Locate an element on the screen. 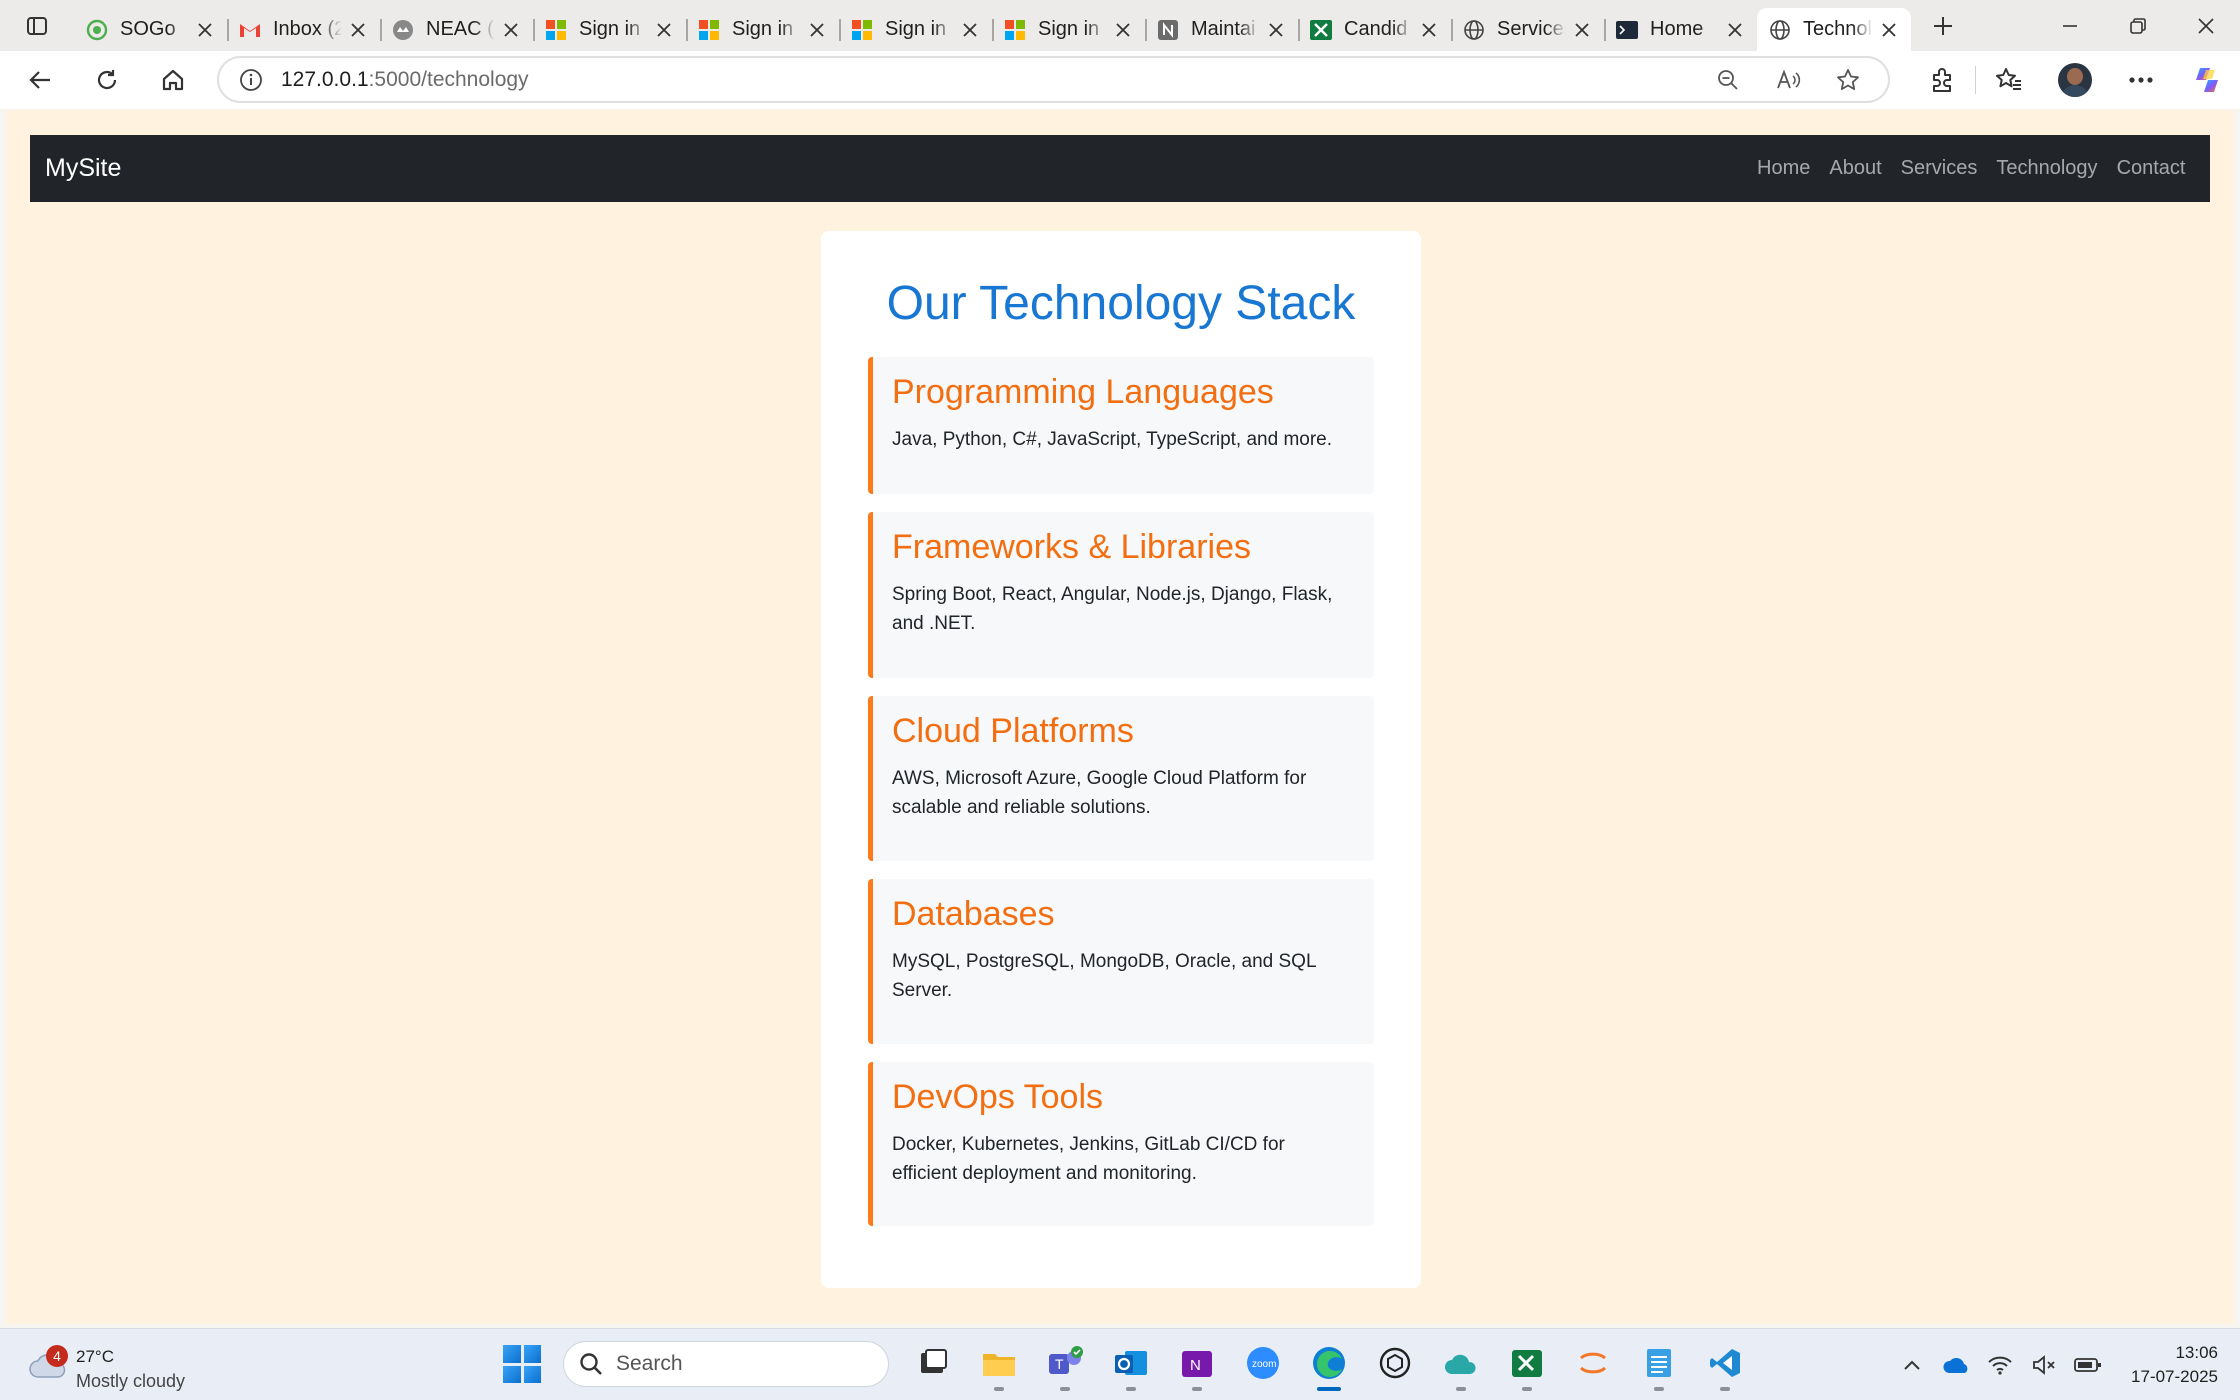 This screenshot has height=1400, width=2240. chevron-up-icon is located at coordinates (1912, 1365).